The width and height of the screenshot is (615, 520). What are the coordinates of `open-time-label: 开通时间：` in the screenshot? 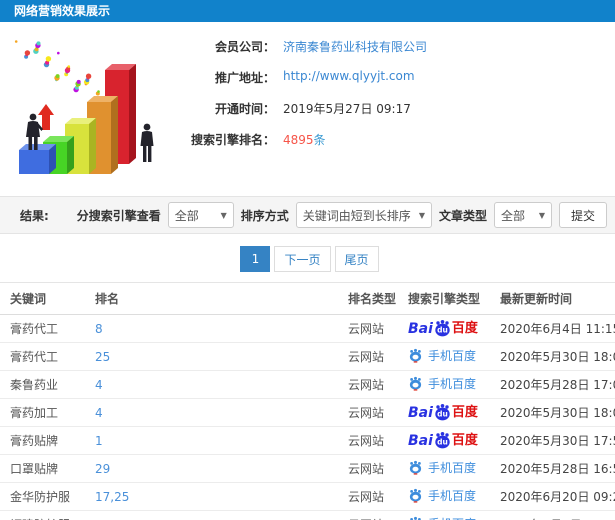 It's located at (244, 109).